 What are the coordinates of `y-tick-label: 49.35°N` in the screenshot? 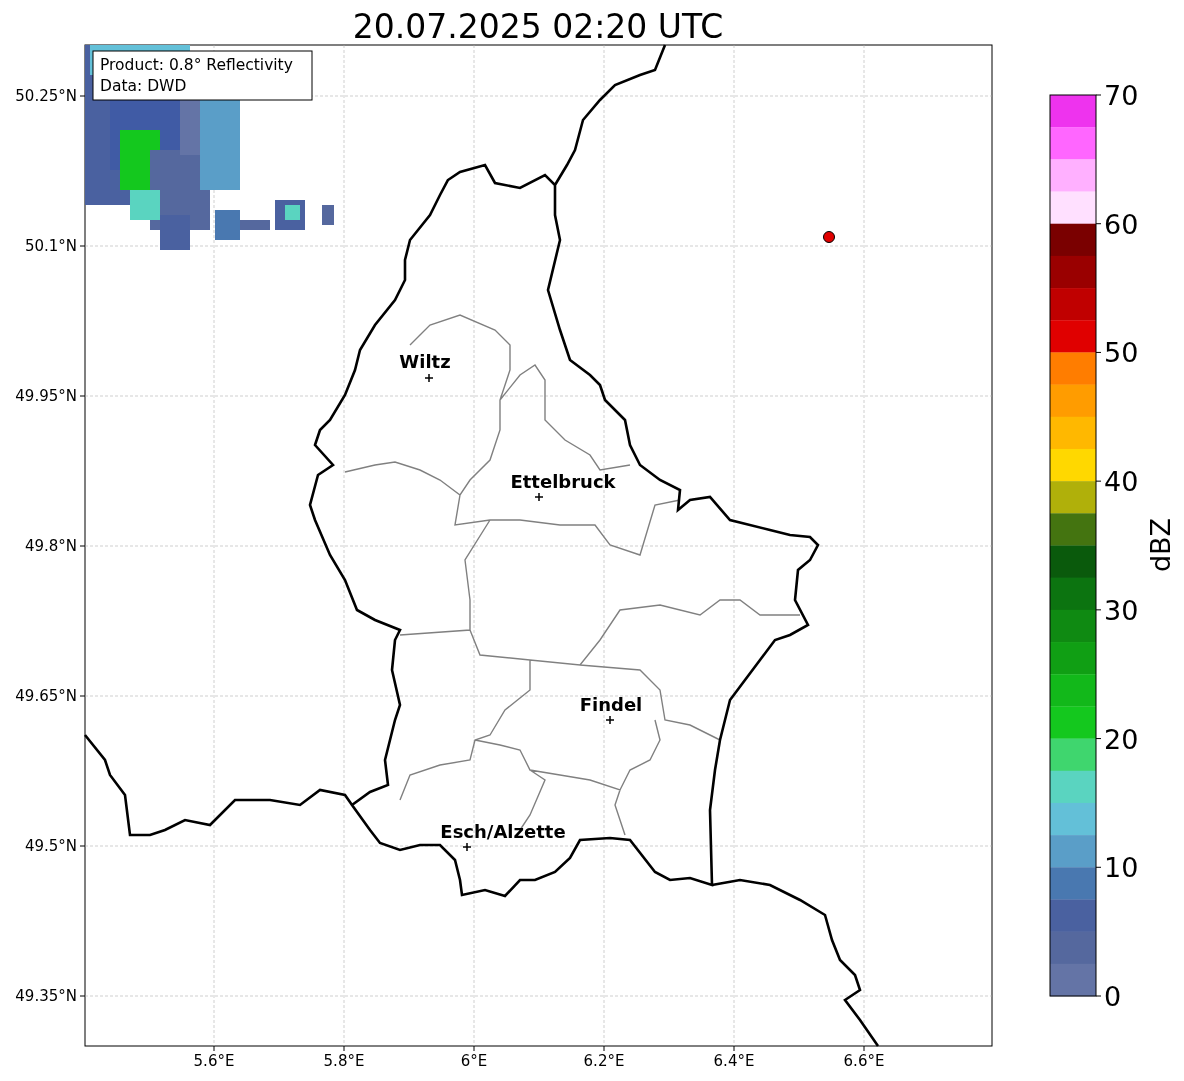 It's located at (46, 996).